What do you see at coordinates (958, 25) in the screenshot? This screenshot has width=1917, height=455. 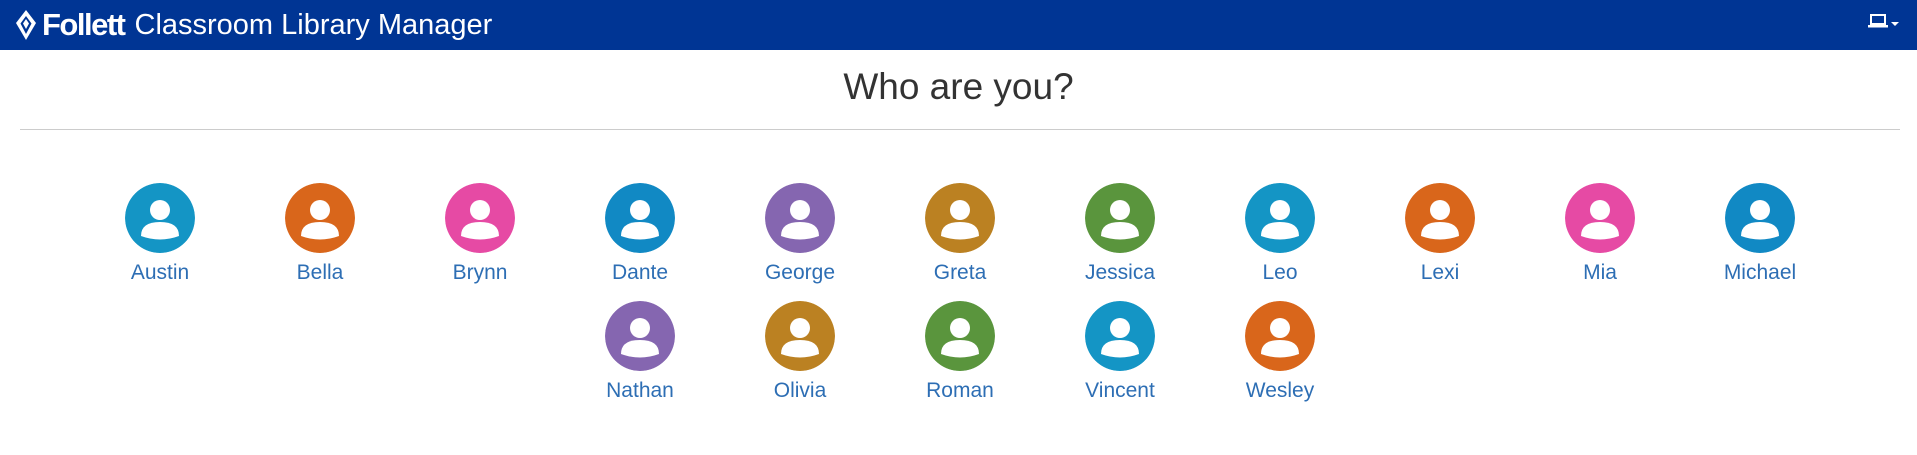 I see `top-navigation-bar: Follett Classroom Library Manager` at bounding box center [958, 25].